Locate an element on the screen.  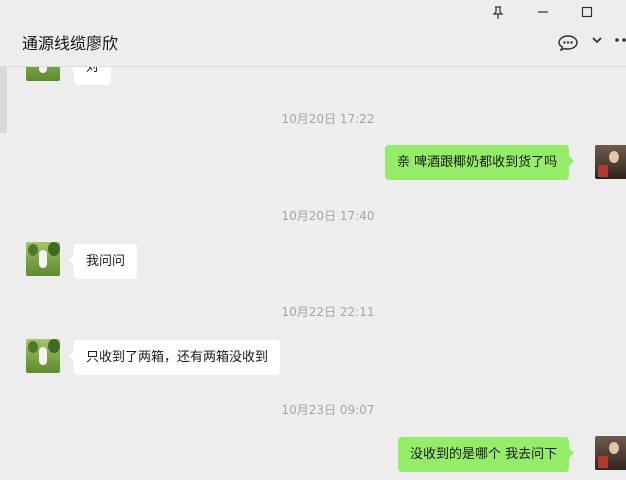
chat-title: 通源线缆廖欣 is located at coordinates (70, 43).